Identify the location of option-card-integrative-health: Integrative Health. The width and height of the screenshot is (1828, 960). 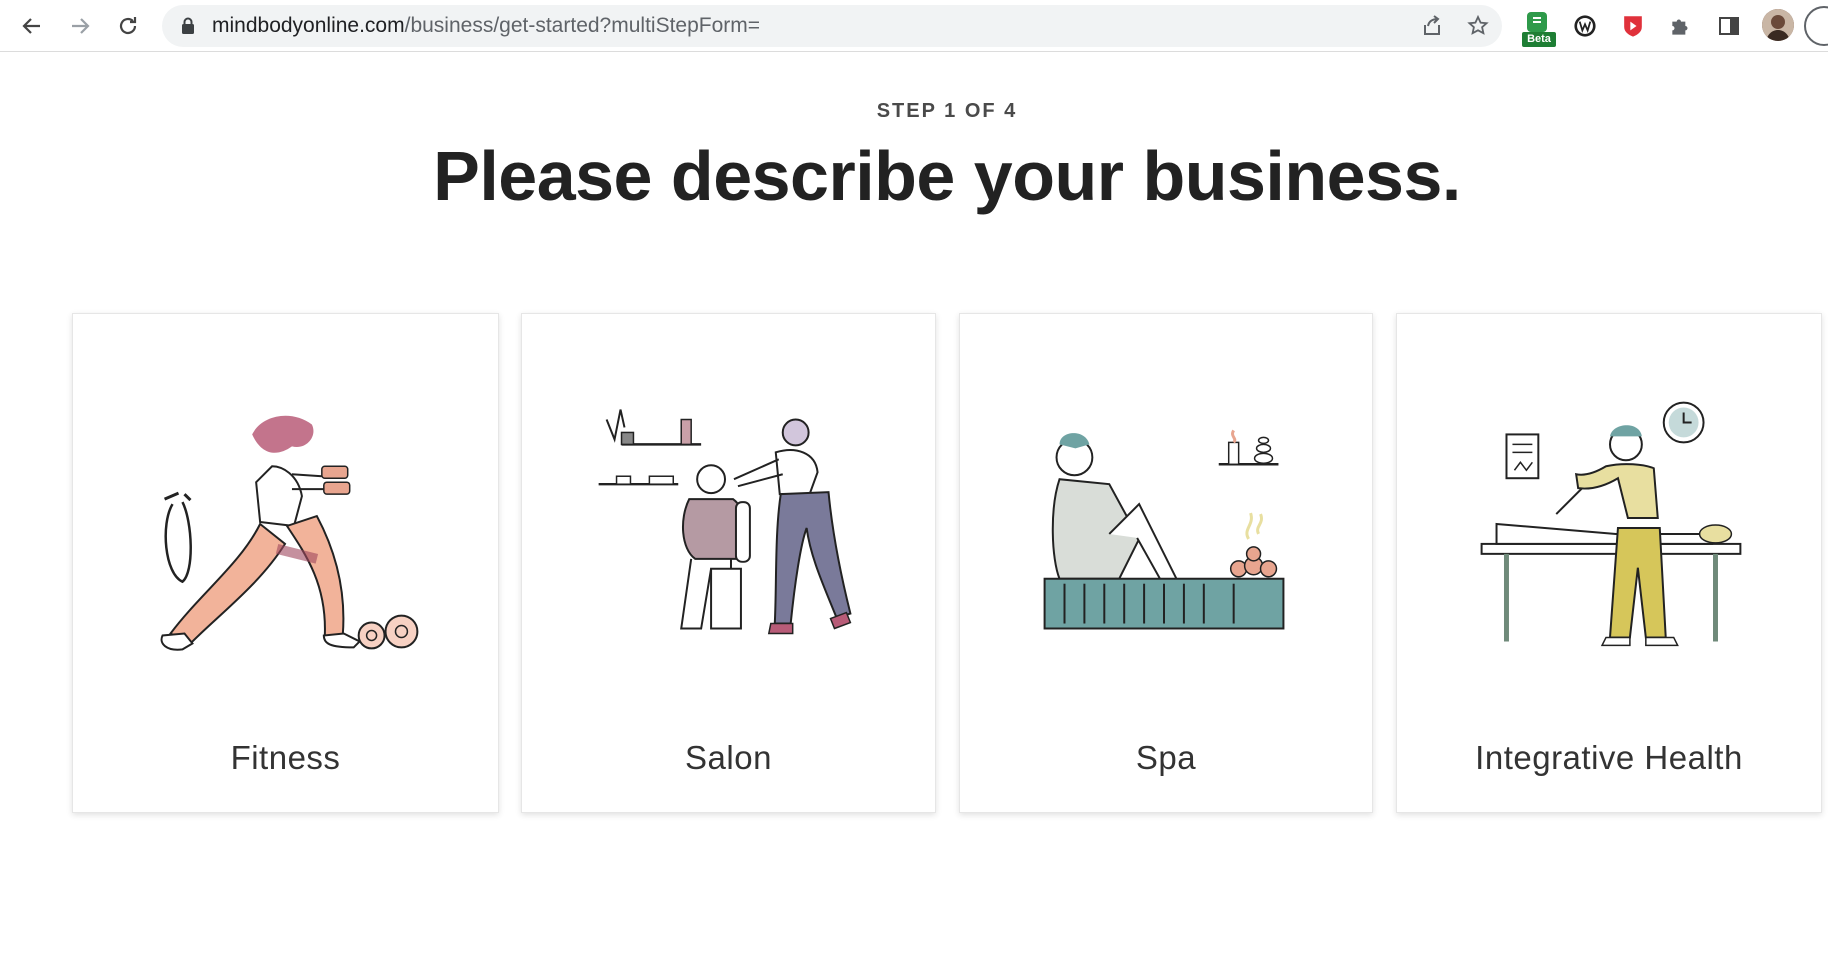
(1609, 563).